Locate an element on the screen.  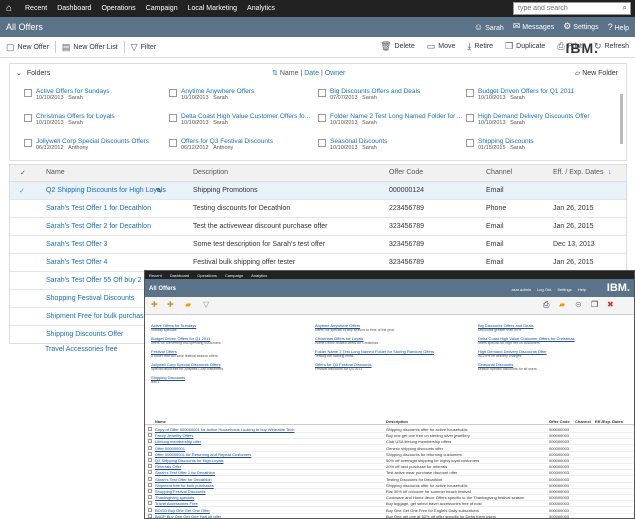
messages-link: ✉ Messages is located at coordinates (533, 26).